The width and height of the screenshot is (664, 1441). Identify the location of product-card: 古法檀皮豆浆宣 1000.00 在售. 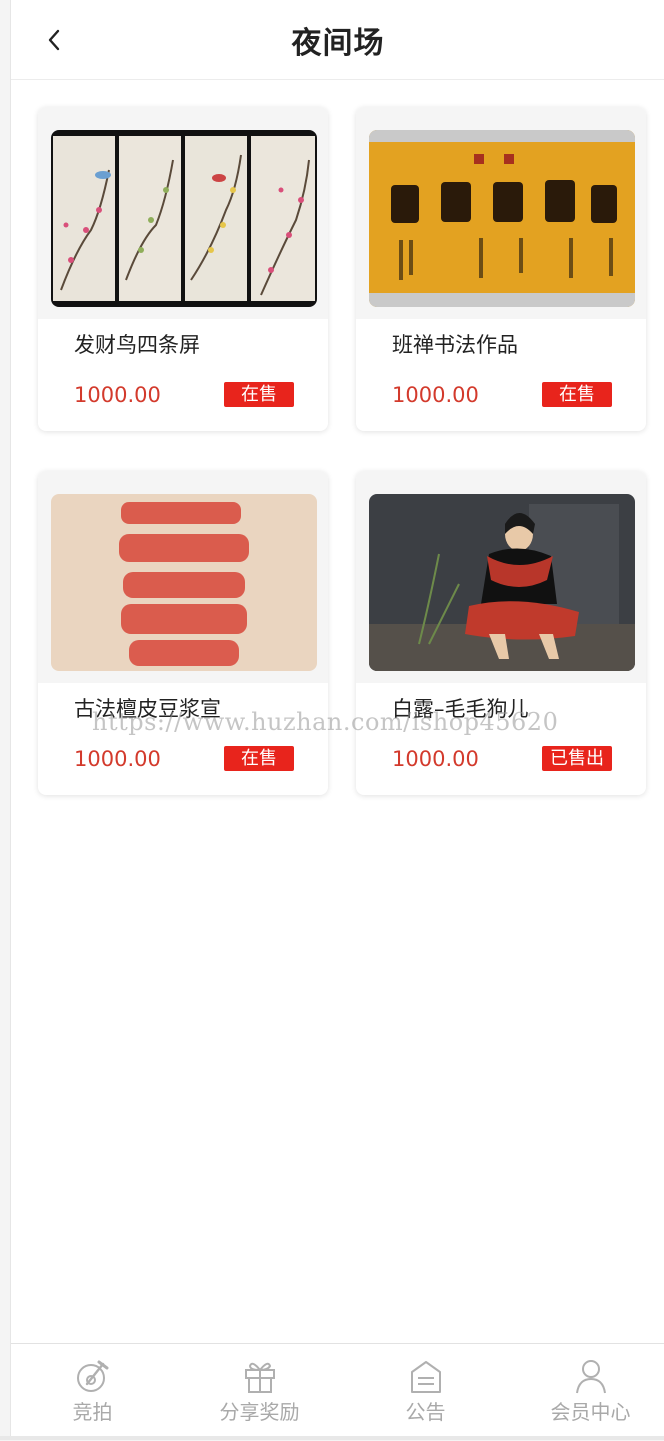
(183, 633).